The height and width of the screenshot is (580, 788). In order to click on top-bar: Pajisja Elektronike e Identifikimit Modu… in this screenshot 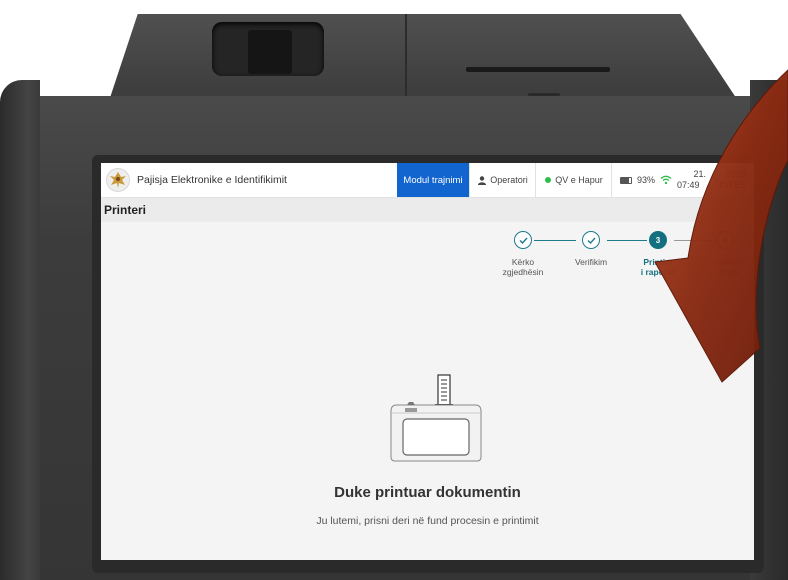, I will do `click(427, 180)`.